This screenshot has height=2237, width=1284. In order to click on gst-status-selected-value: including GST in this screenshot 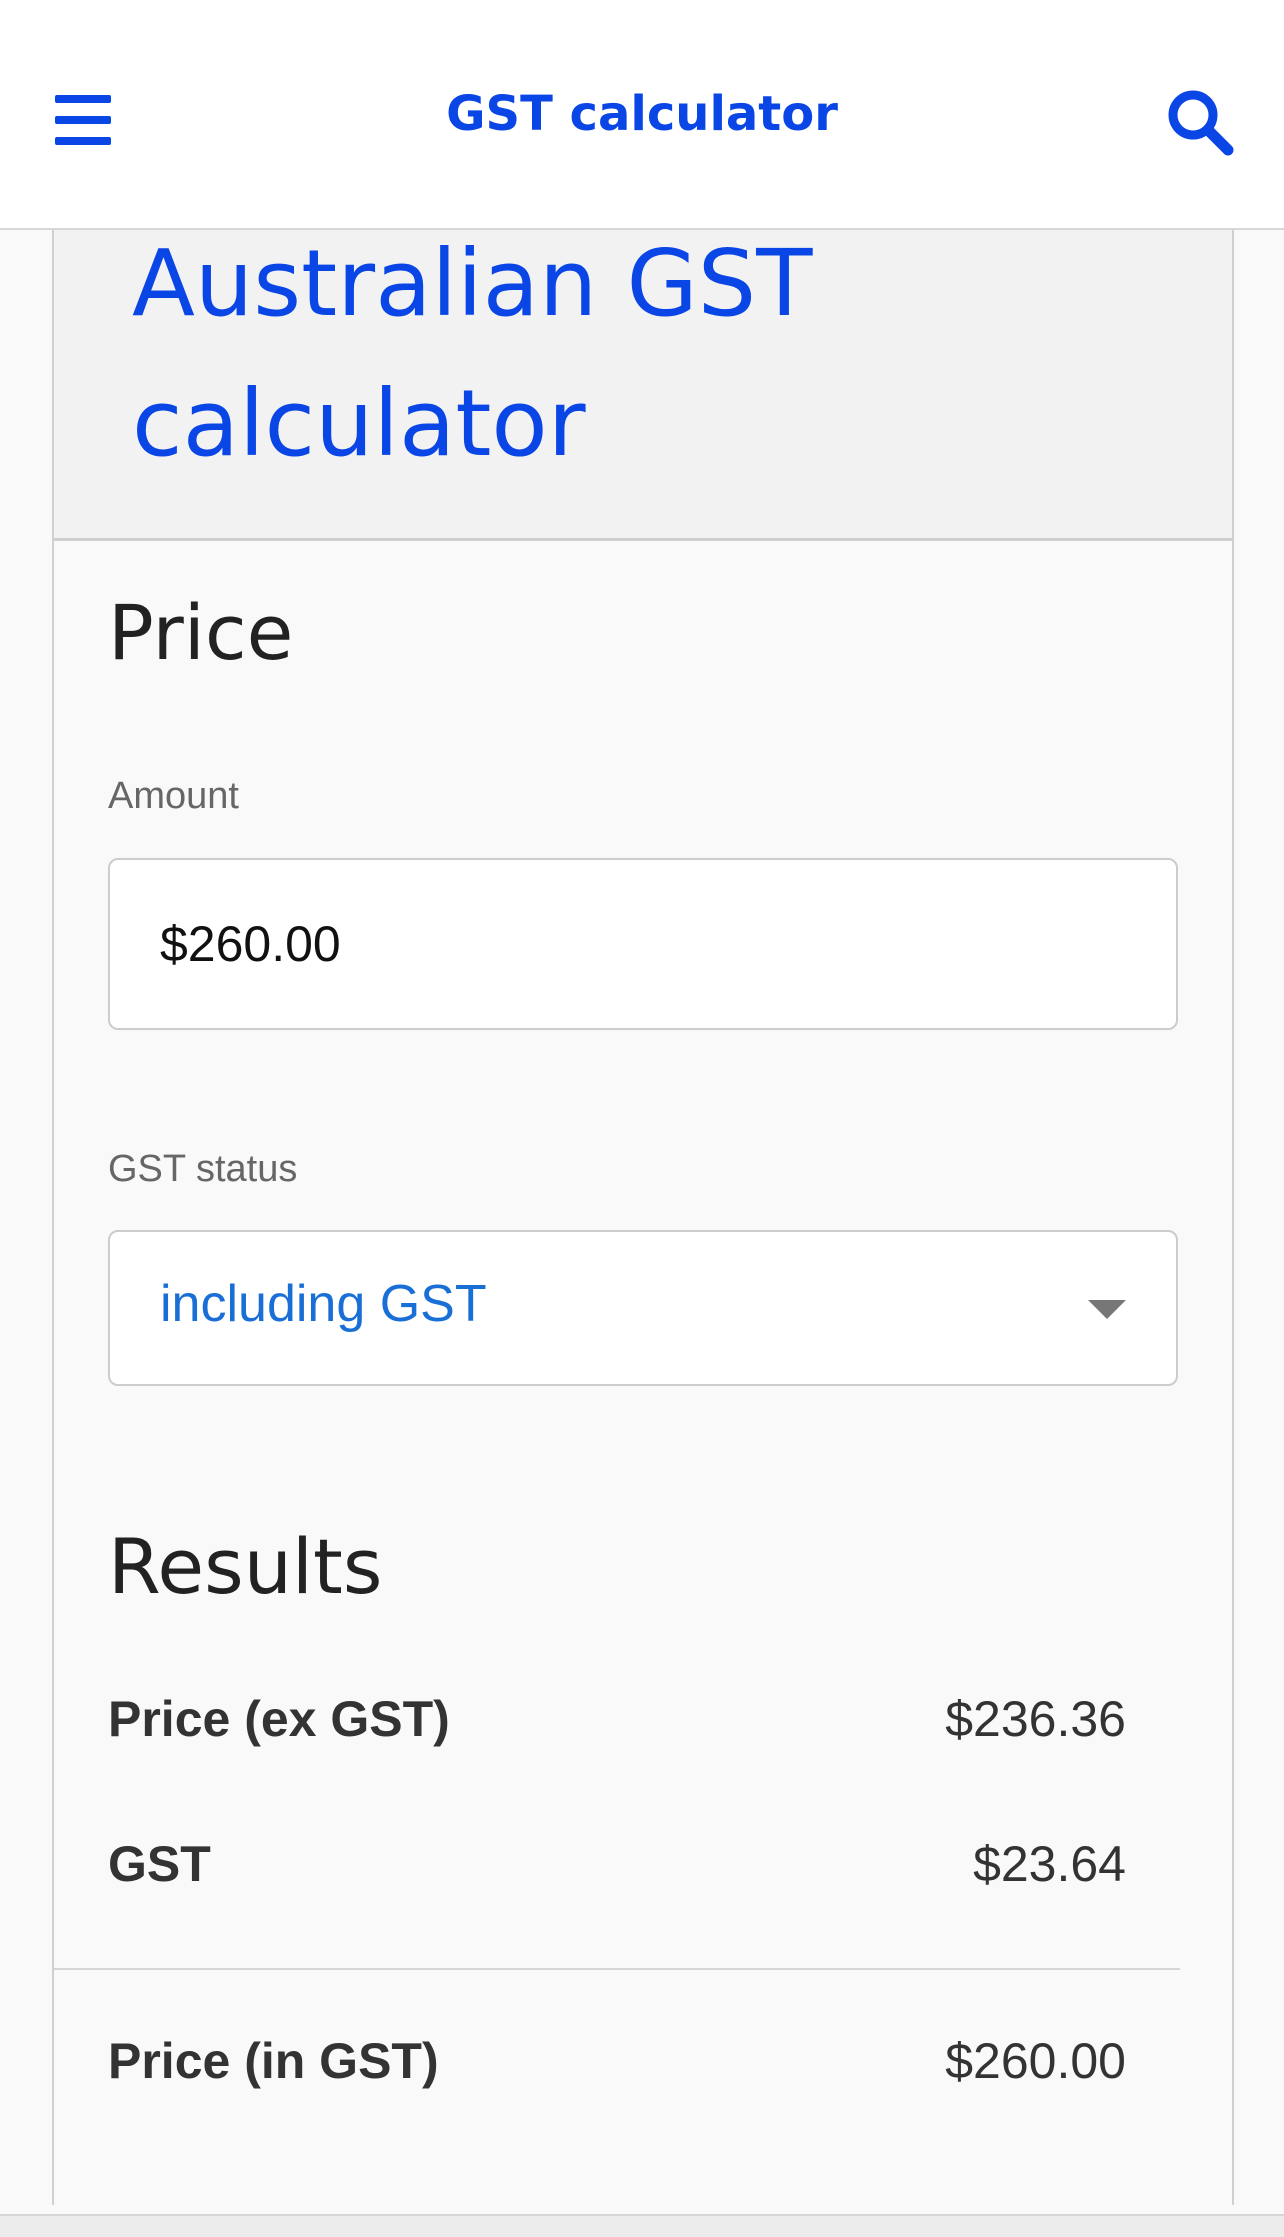, I will do `click(323, 1304)`.